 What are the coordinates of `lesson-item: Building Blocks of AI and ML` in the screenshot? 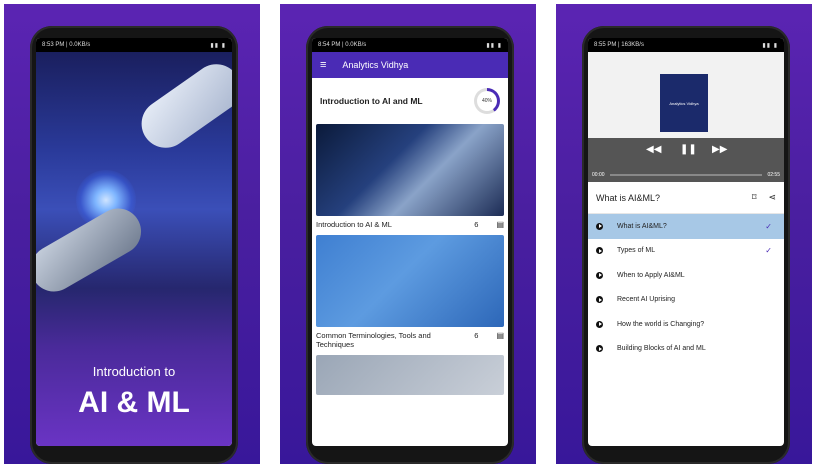 It's located at (686, 349).